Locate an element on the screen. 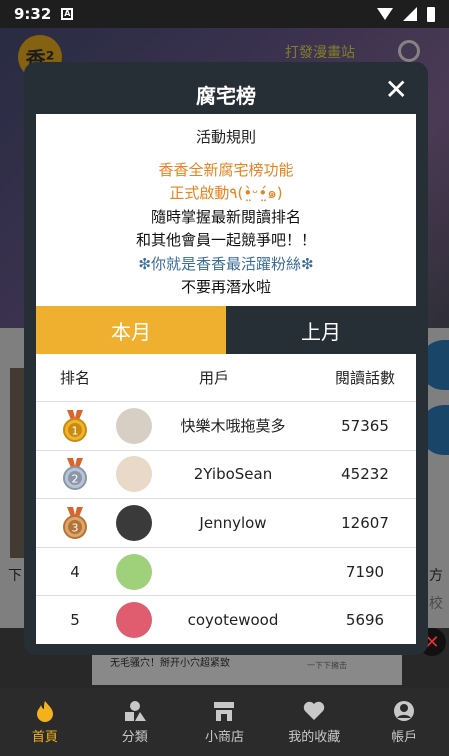  table-row: 2 2YiboSean 45232 is located at coordinates (226, 475).